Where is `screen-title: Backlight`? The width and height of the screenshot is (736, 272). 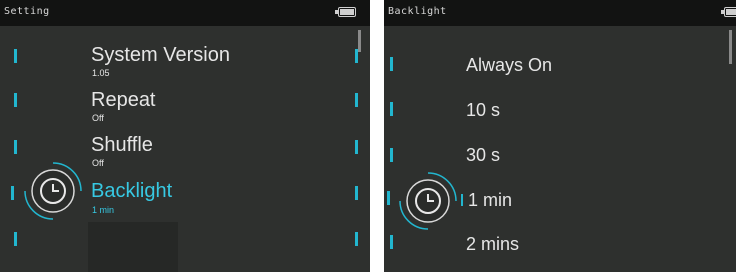
screen-title: Backlight is located at coordinates (417, 11).